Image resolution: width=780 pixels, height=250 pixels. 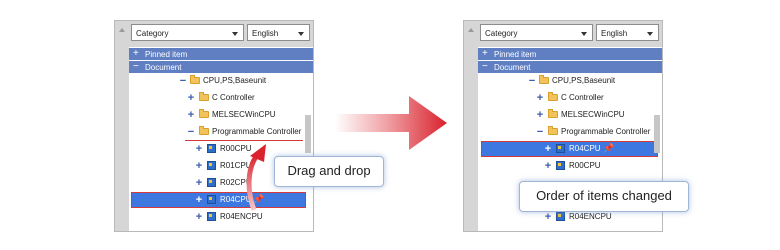 What do you see at coordinates (585, 148) in the screenshot?
I see `tree-item-label: R04CPU` at bounding box center [585, 148].